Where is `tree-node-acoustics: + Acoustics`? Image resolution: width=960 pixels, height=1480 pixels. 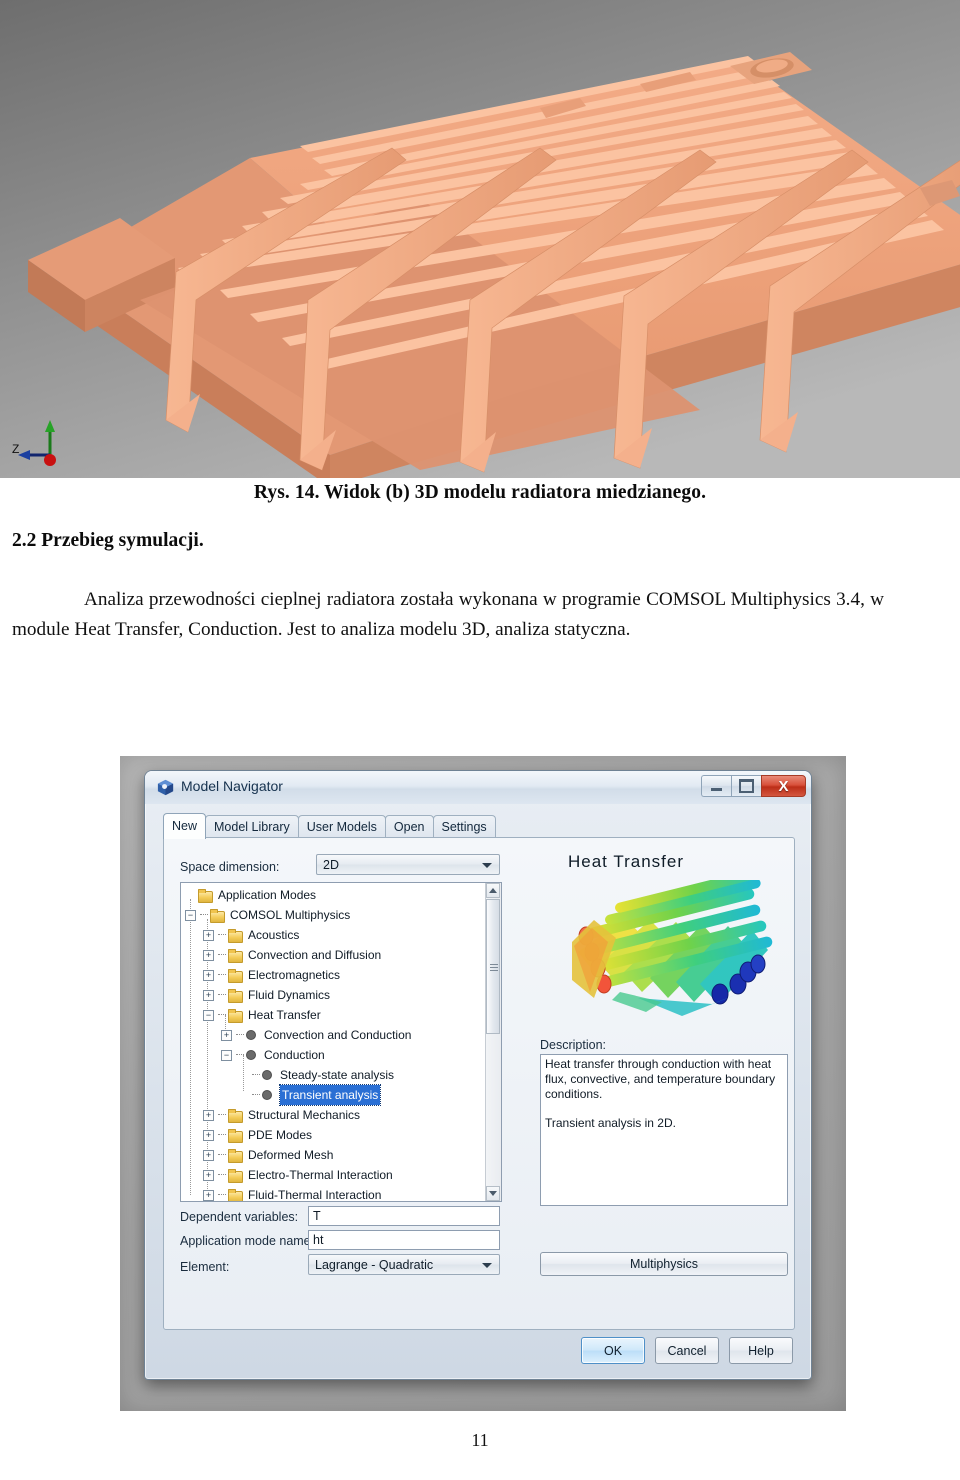 tree-node-acoustics: + Acoustics is located at coordinates (251, 935).